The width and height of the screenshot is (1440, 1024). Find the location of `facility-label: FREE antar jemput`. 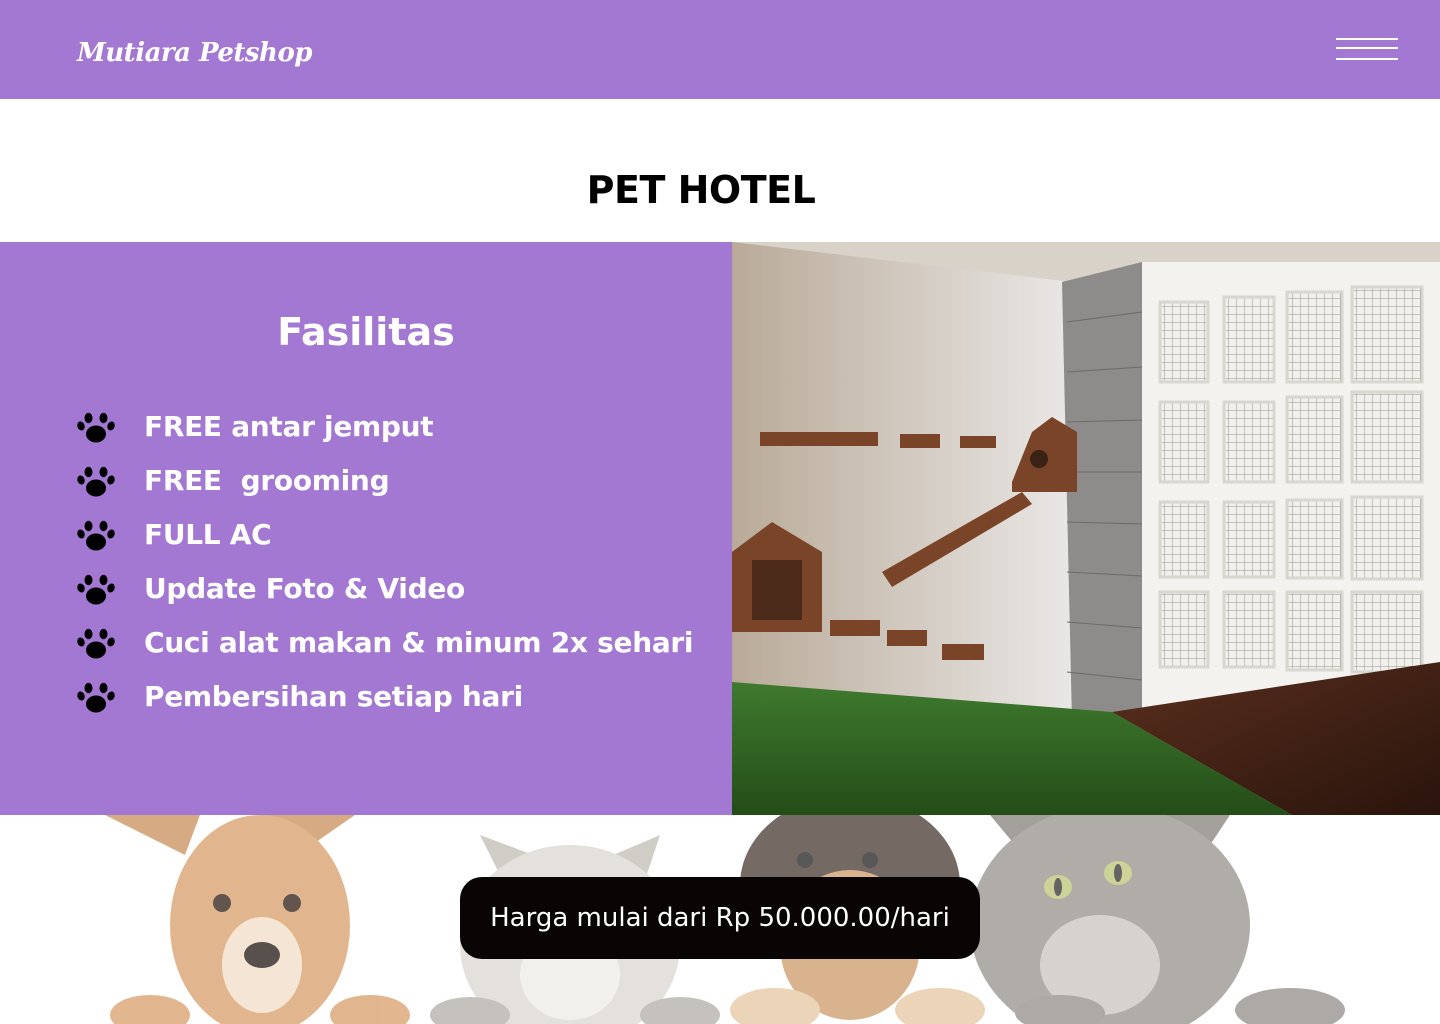

facility-label: FREE antar jemput is located at coordinates (289, 426).